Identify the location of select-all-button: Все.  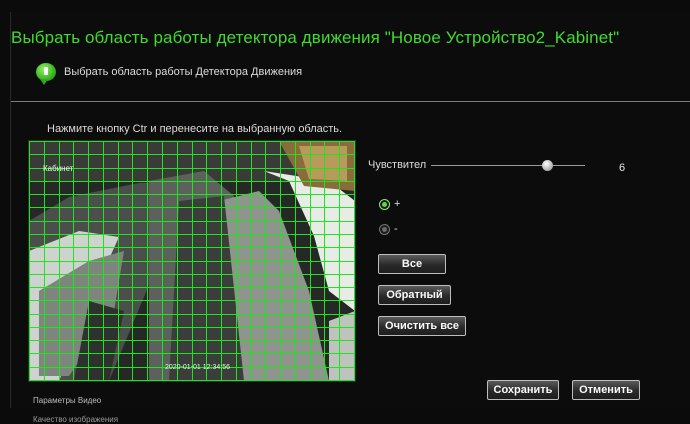
(412, 264).